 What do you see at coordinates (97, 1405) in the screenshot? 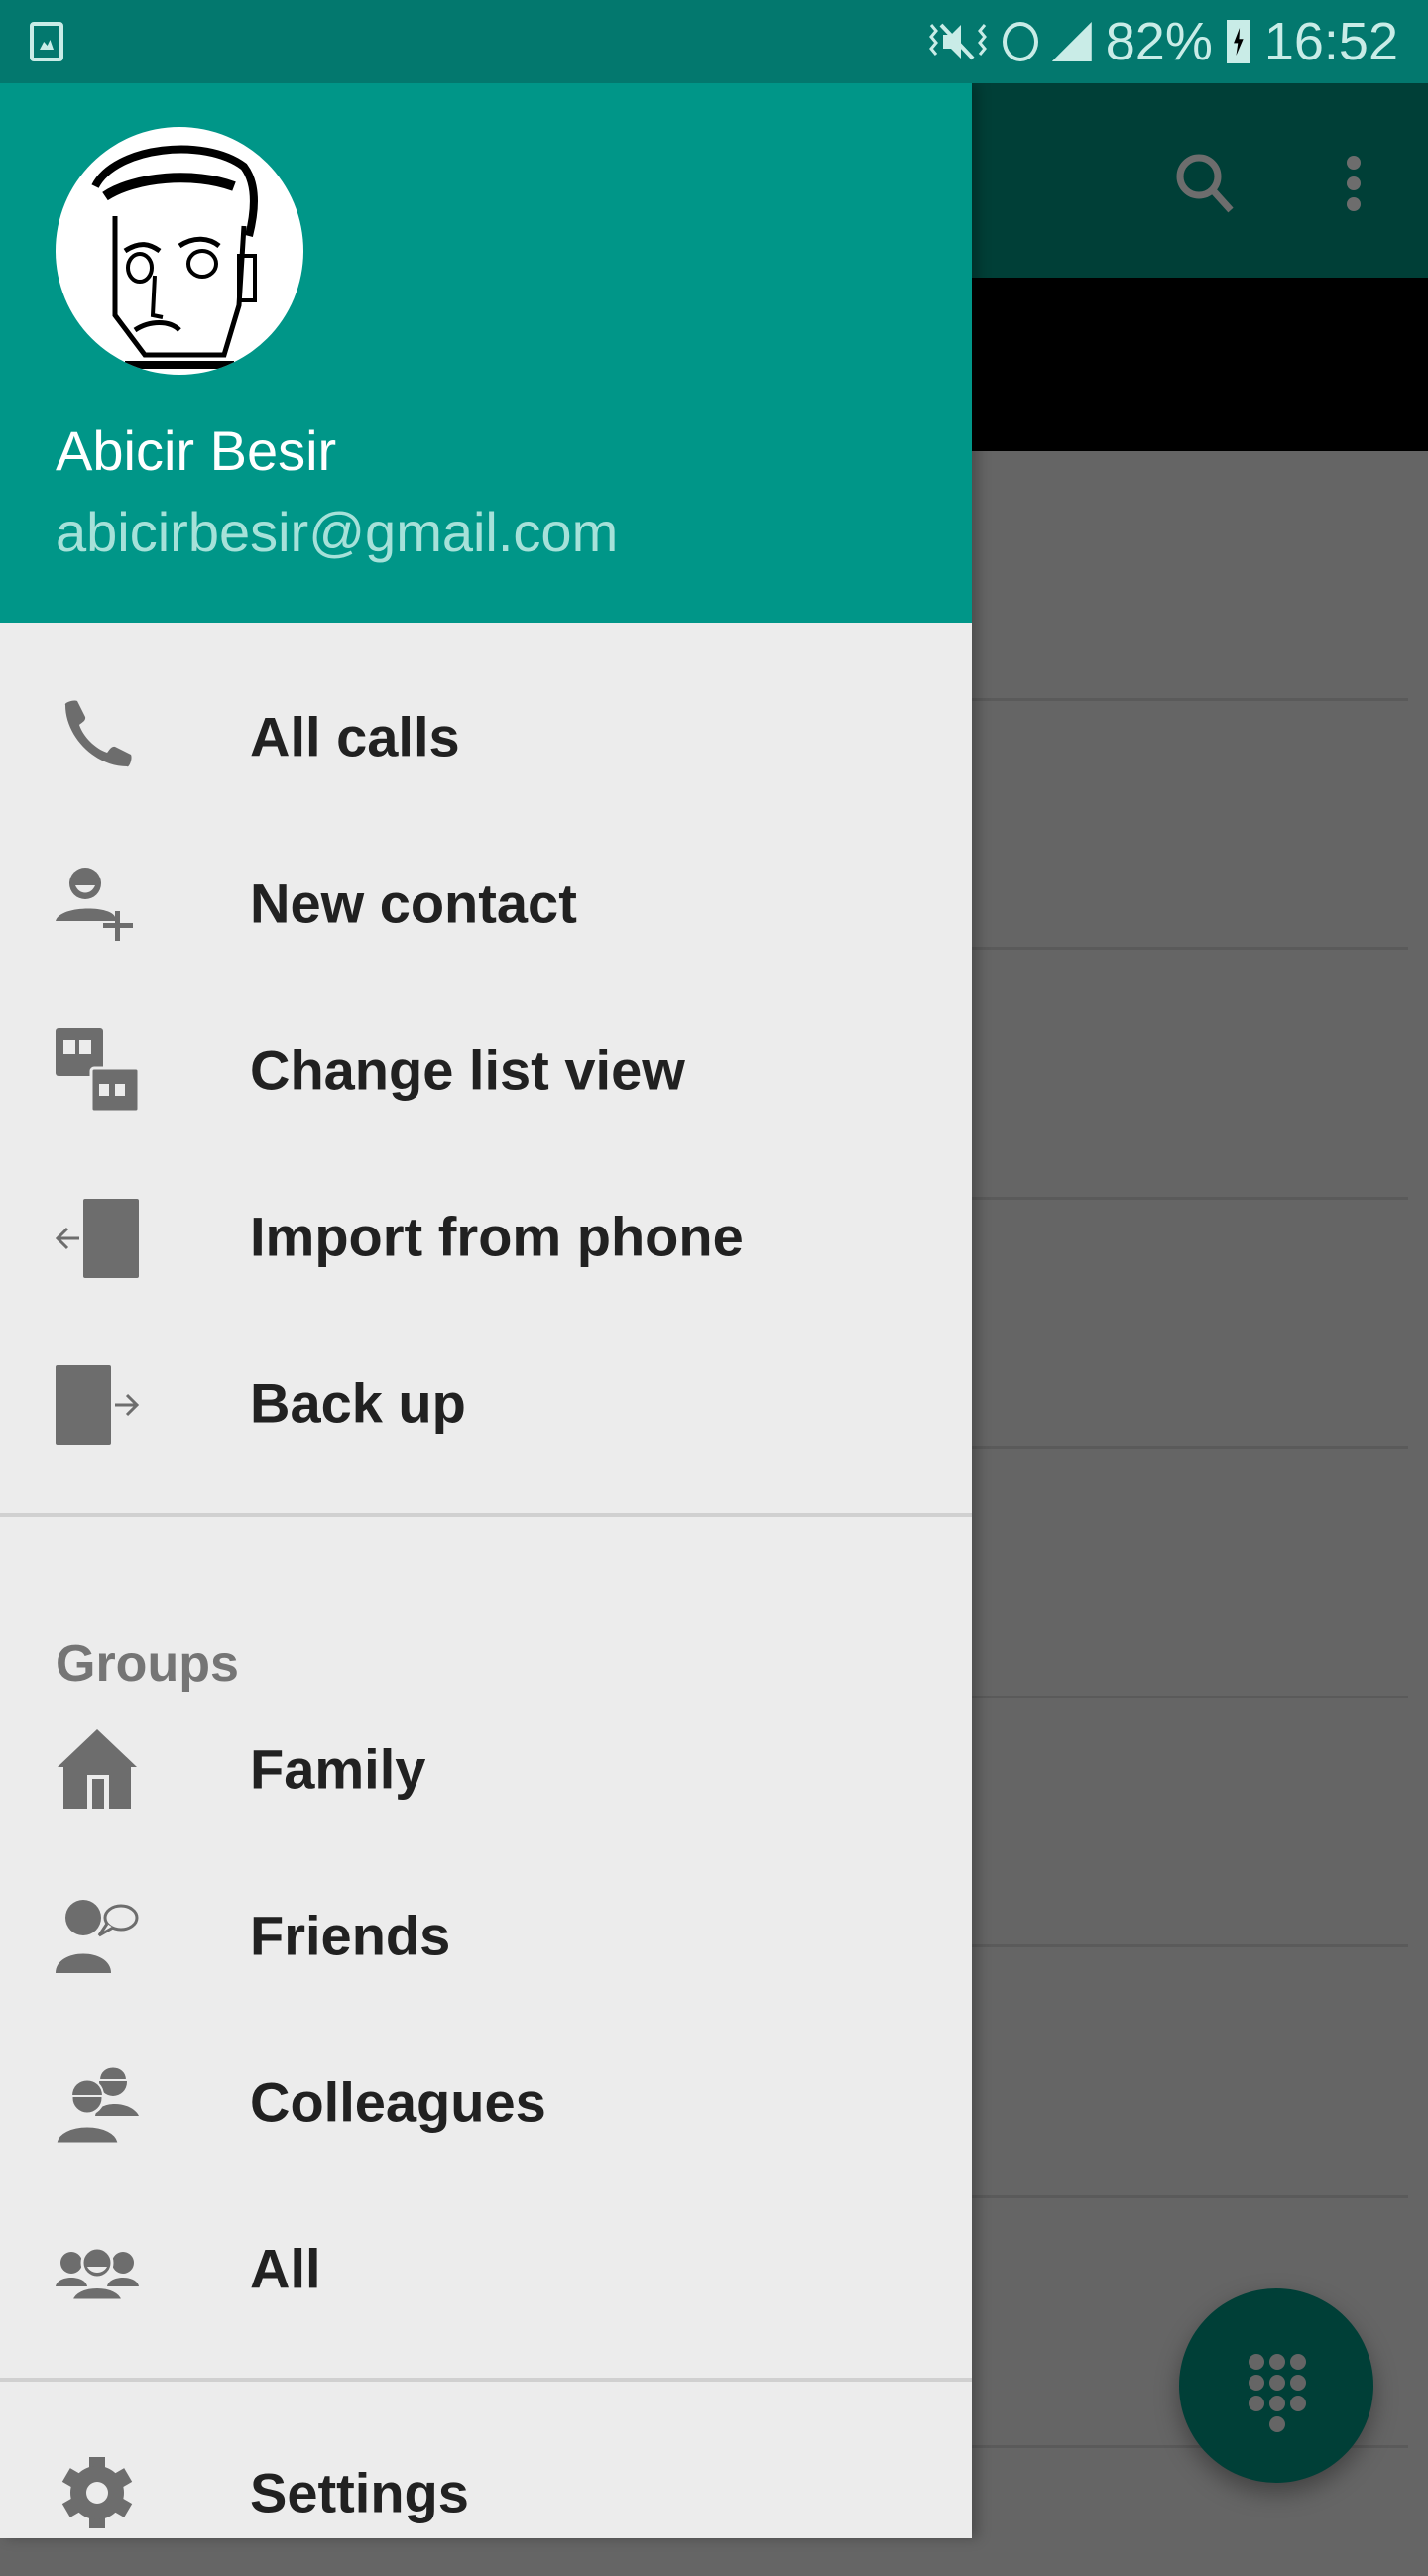
I see `export-icon` at bounding box center [97, 1405].